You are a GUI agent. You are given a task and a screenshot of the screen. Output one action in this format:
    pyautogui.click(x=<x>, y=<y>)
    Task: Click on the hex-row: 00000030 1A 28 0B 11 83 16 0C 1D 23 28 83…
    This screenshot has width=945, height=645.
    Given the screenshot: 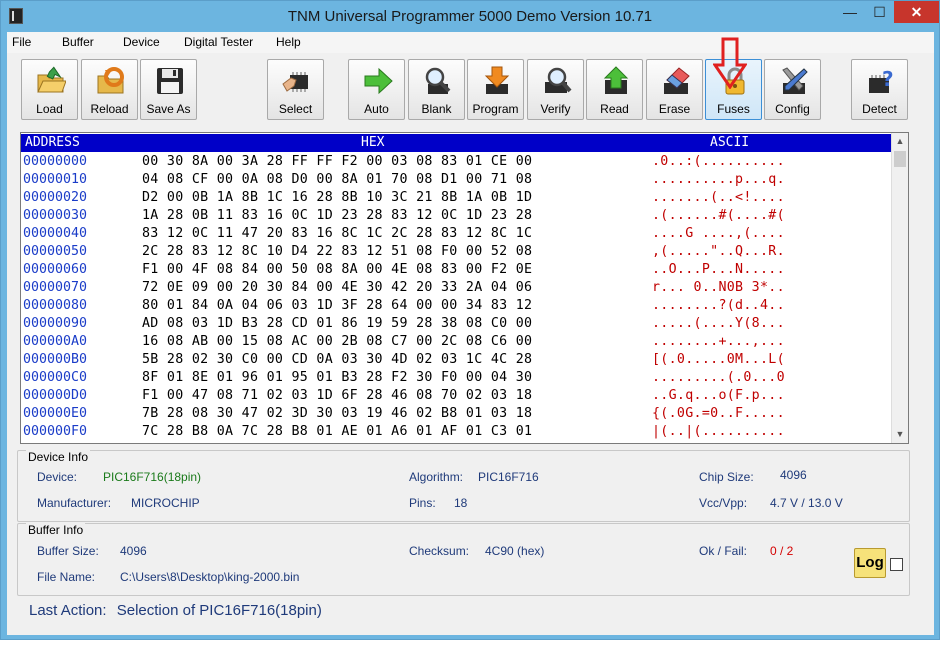 What is the action you would take?
    pyautogui.click(x=456, y=217)
    